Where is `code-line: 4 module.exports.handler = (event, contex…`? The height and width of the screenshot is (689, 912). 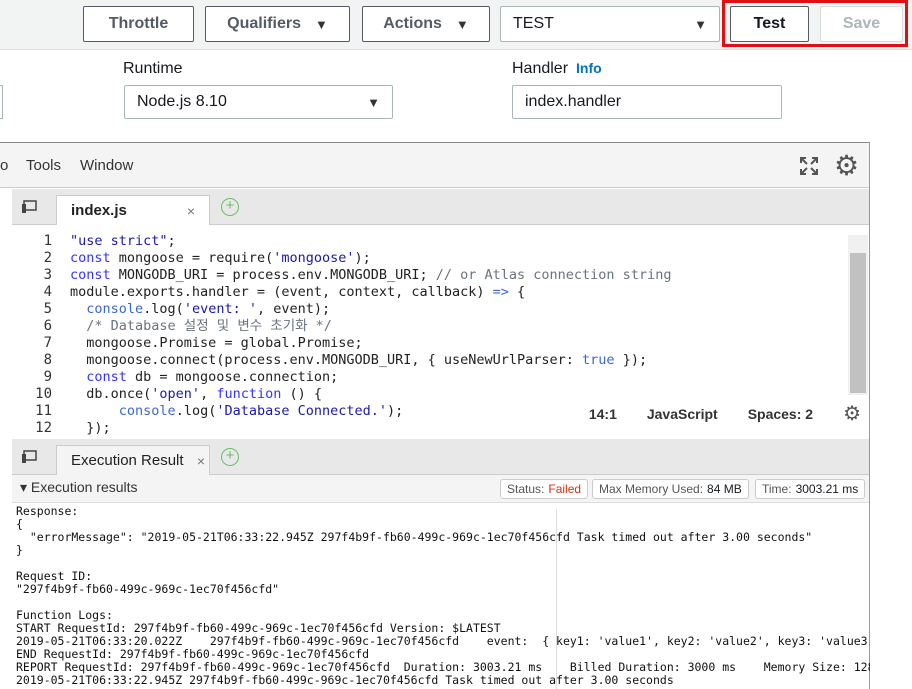
code-line: 4 module.exports.handler = (event, contex… is located at coordinates (429, 292).